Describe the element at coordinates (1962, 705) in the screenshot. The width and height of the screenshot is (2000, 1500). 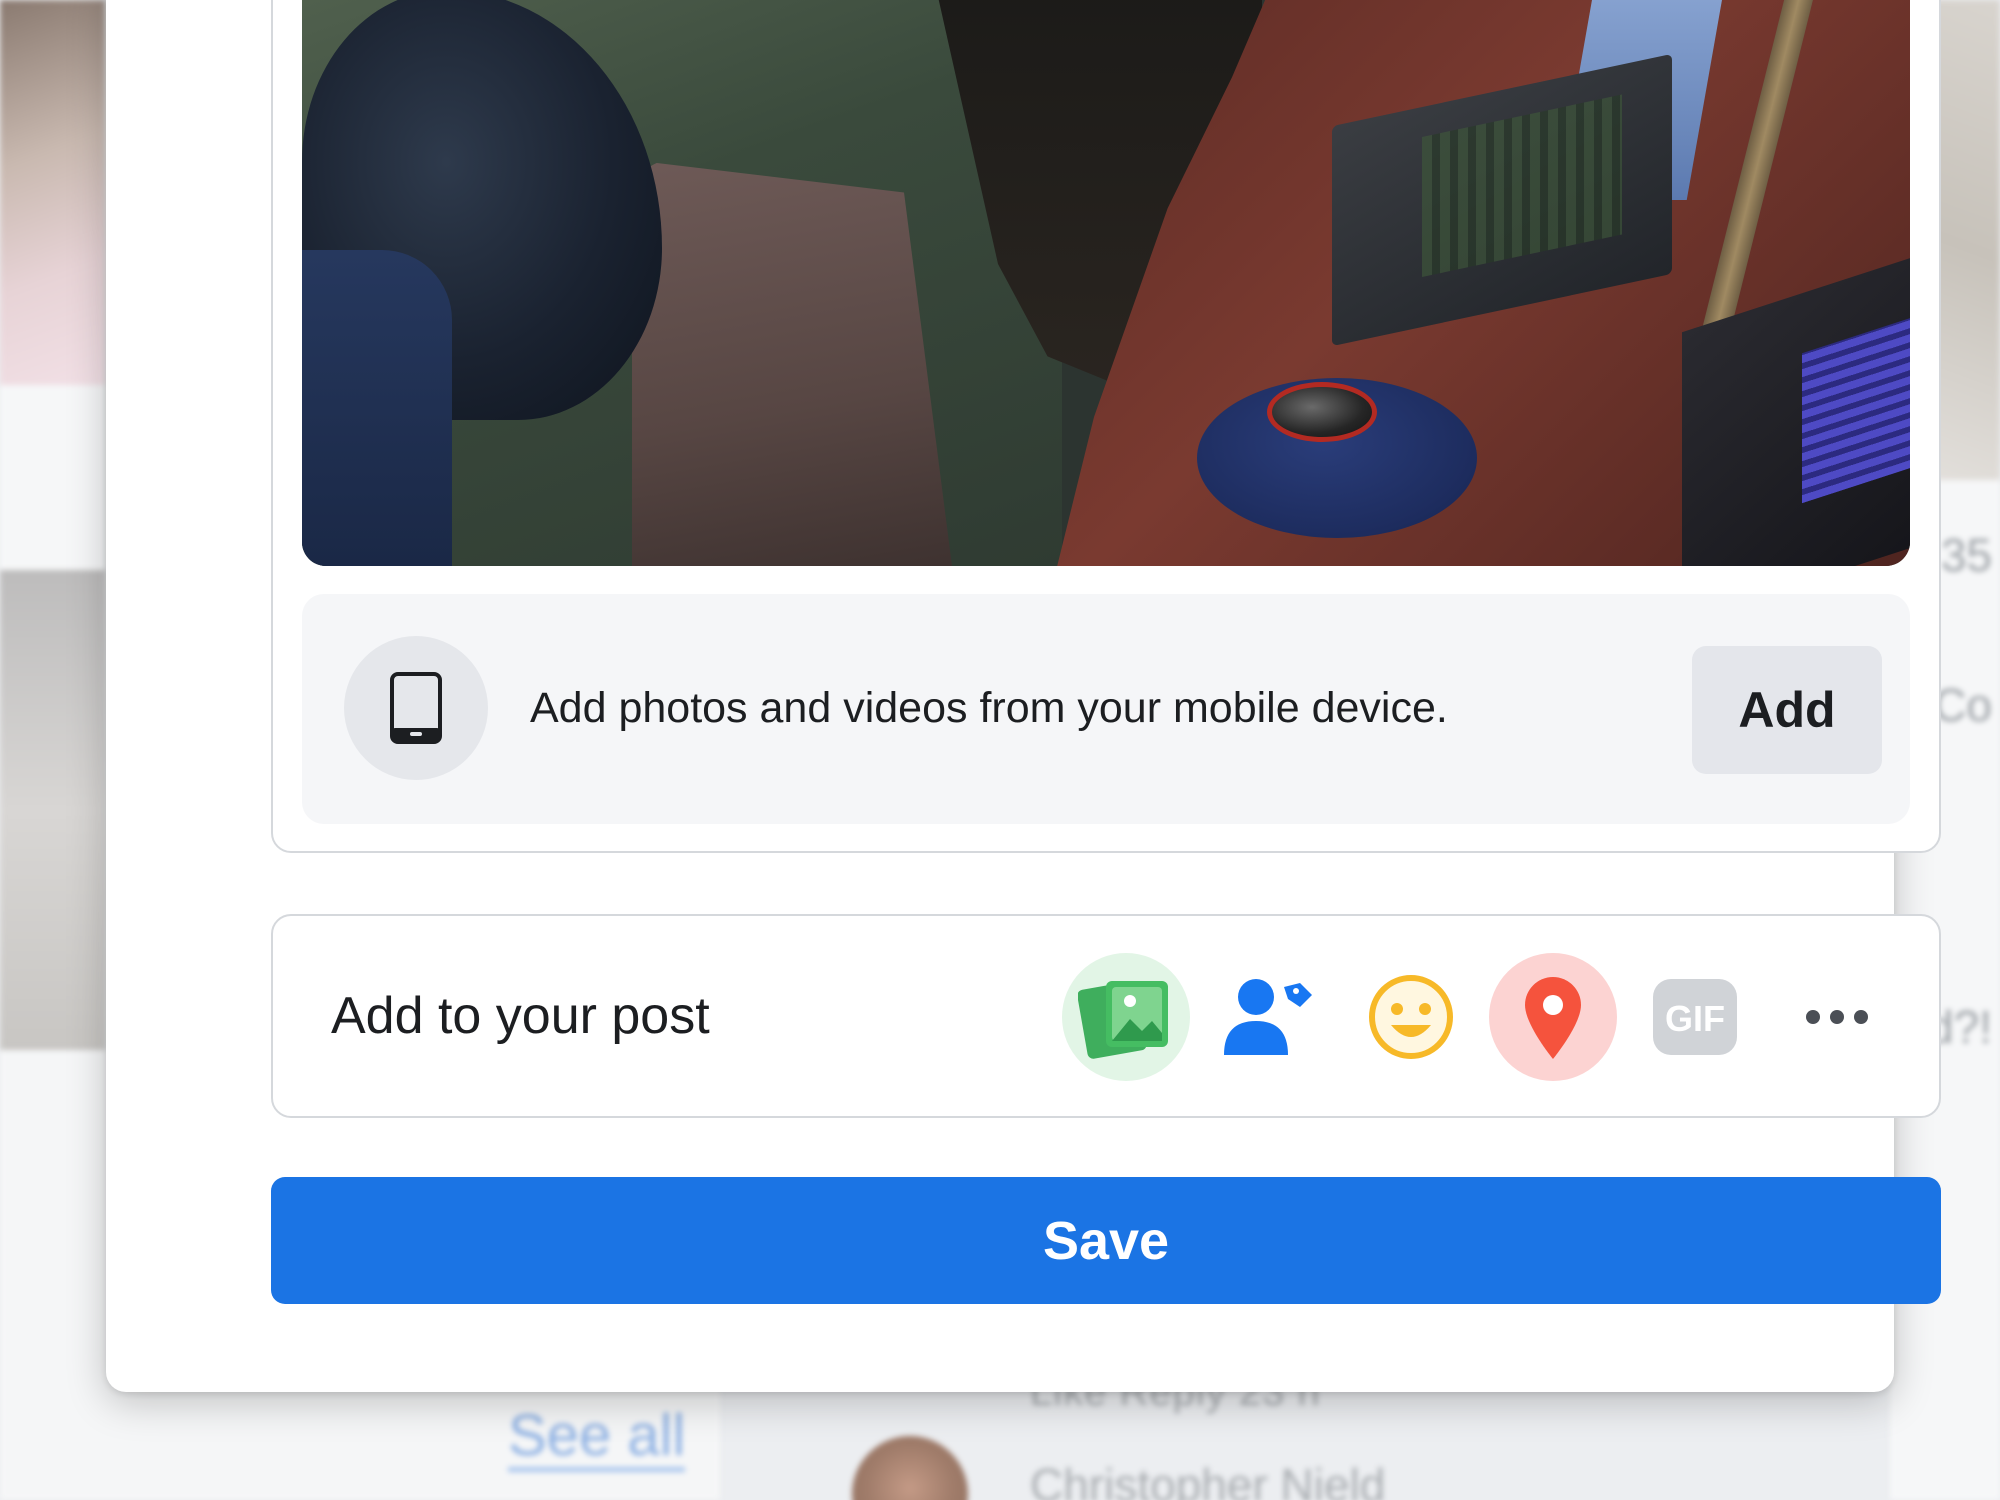
I see `background-text: Co` at that location.